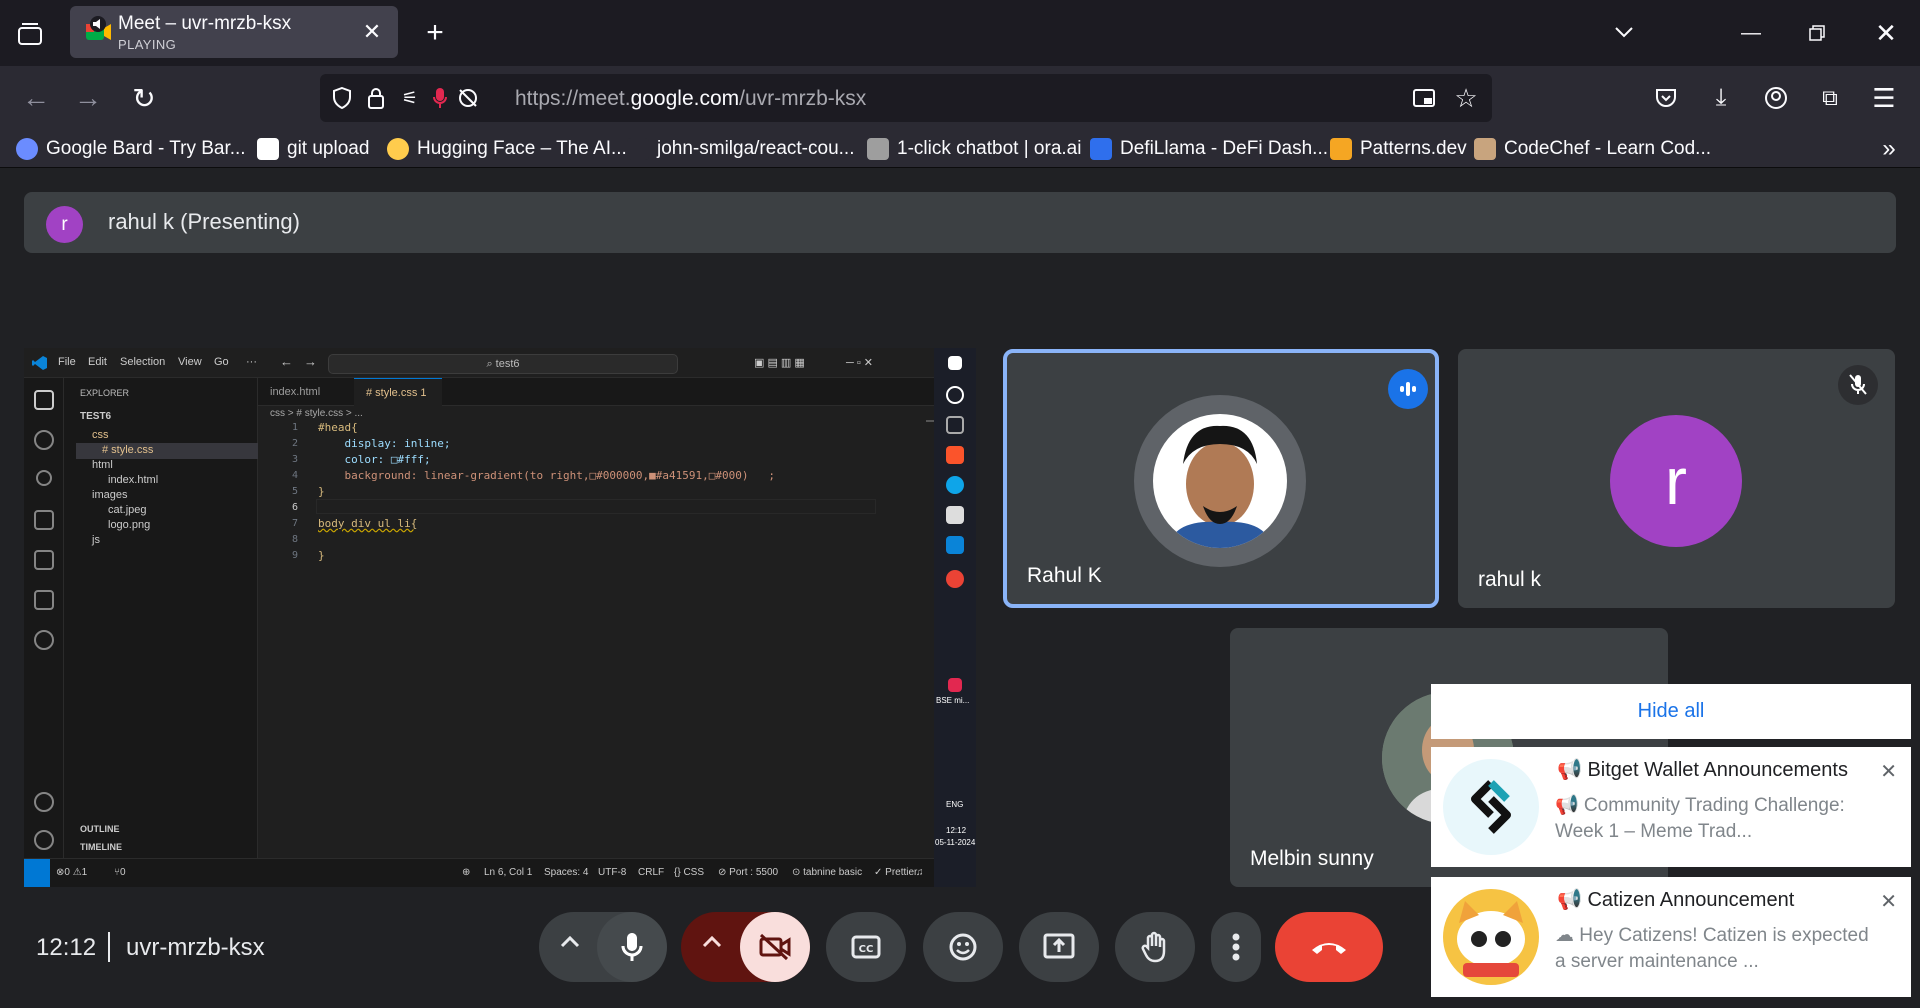 The width and height of the screenshot is (1920, 1008). Describe the element at coordinates (1466, 98) in the screenshot. I see `bookmark-star-icon: ☆` at that location.